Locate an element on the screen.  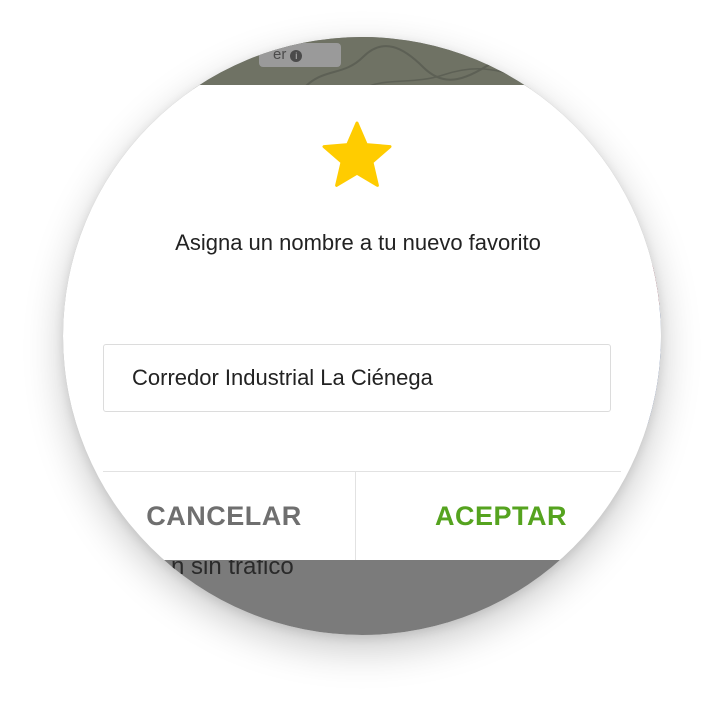
map-terrain-strip: er i is located at coordinates (362, 63).